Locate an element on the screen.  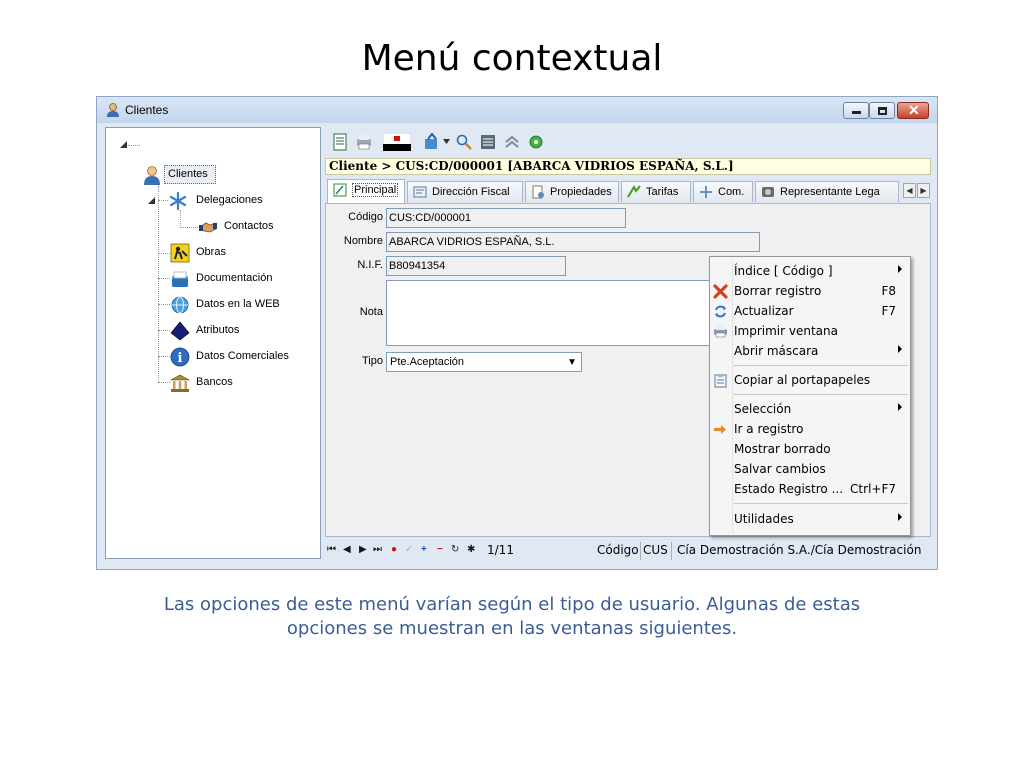
tarifas-icon is located at coordinates (634, 191).